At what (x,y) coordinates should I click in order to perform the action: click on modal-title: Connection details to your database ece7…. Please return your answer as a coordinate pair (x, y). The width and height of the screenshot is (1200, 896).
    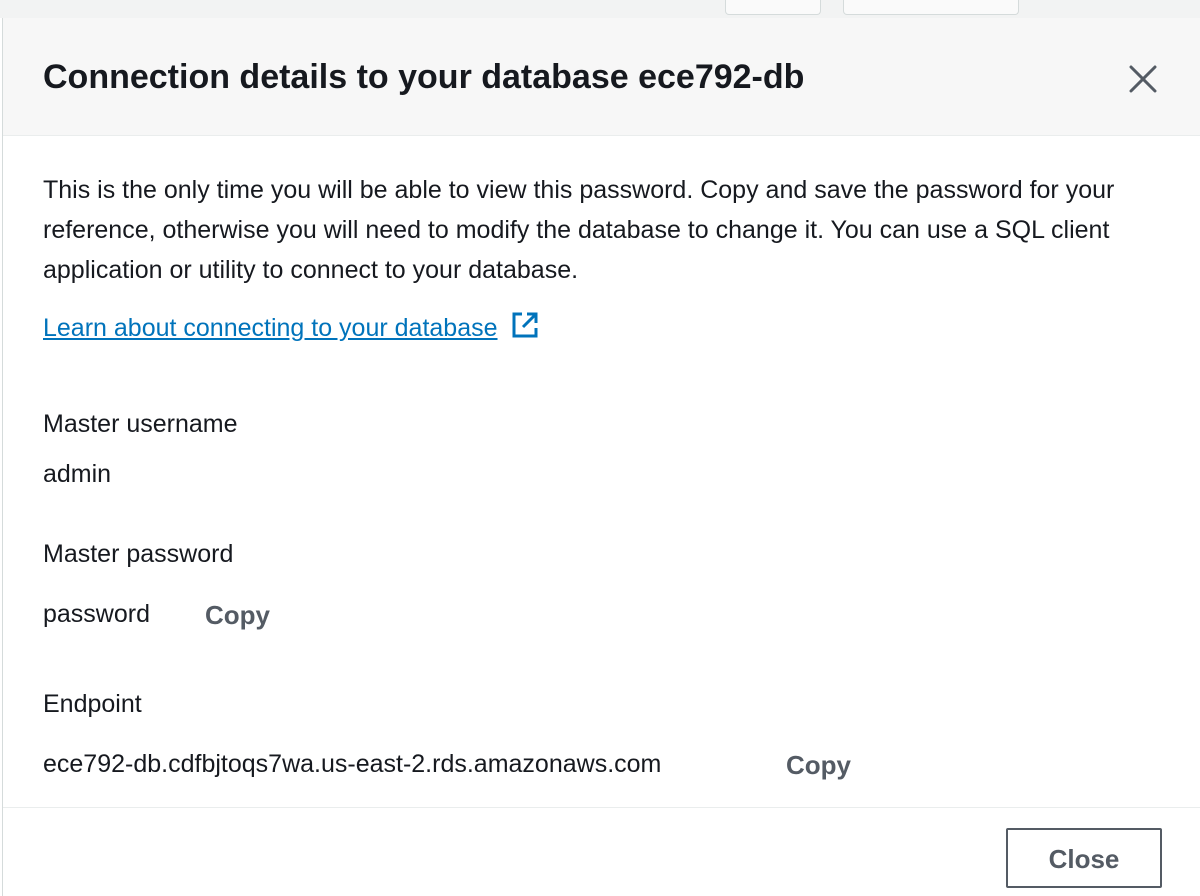
    Looking at the image, I should click on (424, 77).